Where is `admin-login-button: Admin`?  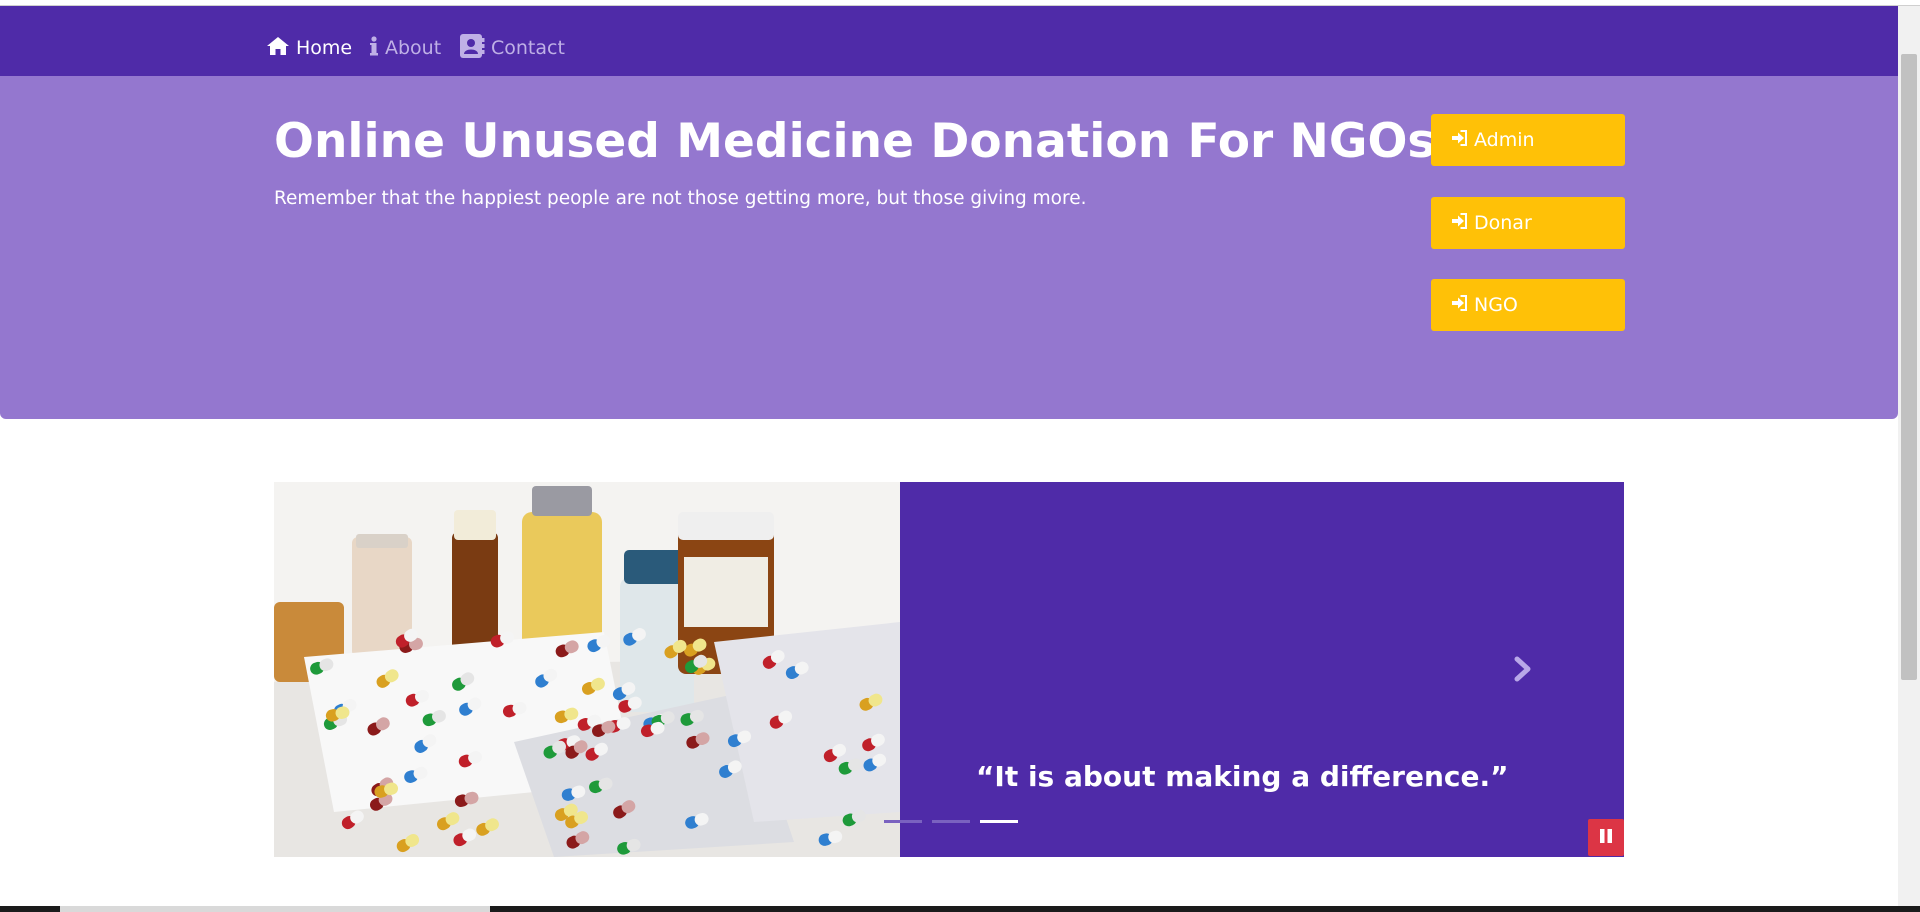
admin-login-button: Admin is located at coordinates (1528, 140).